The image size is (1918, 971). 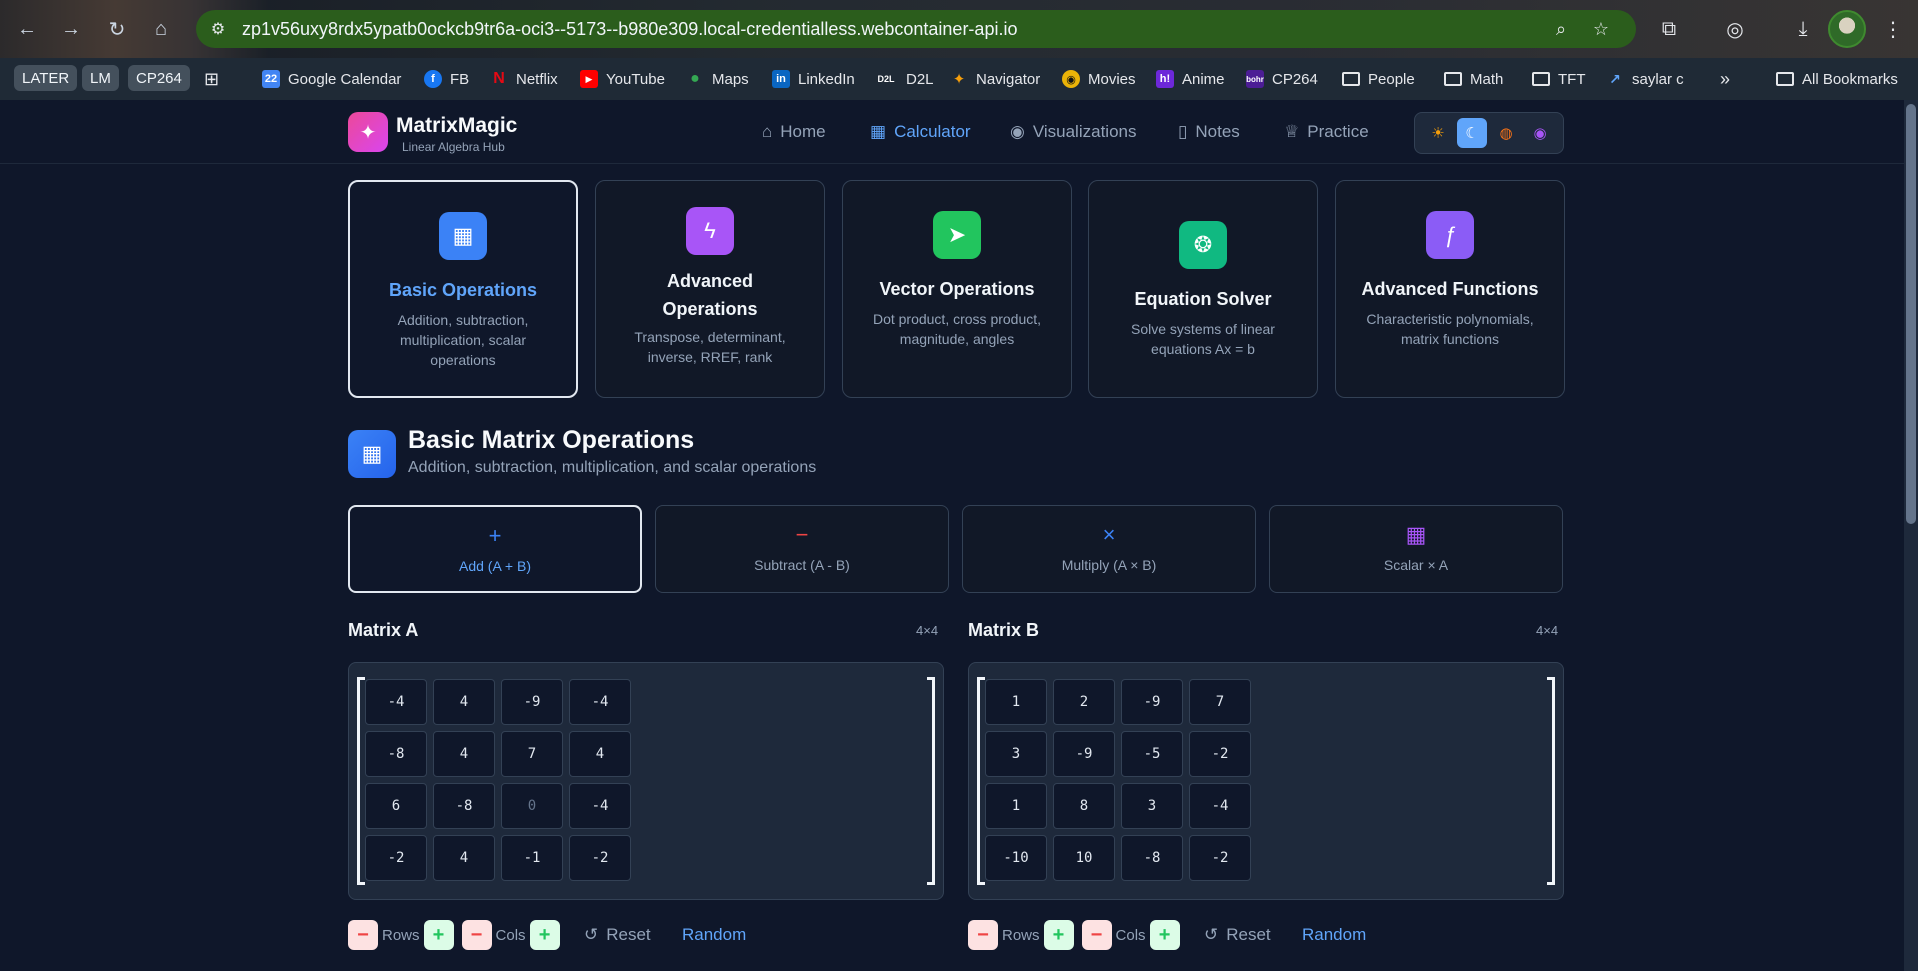 I want to click on moon-icon: ☾, so click(x=1472, y=133).